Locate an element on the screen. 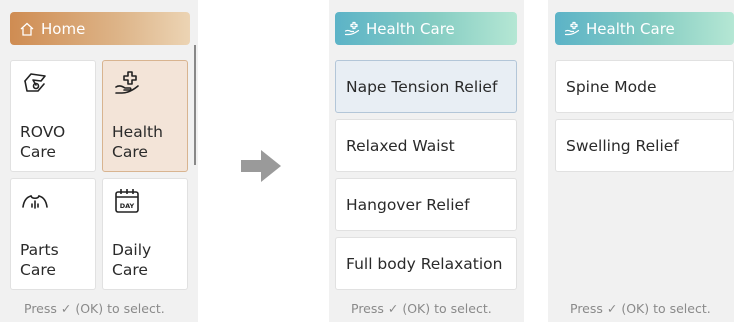 Image resolution: width=734 pixels, height=322 pixels. tile-rovo-care: ROVO Care is located at coordinates (53, 116).